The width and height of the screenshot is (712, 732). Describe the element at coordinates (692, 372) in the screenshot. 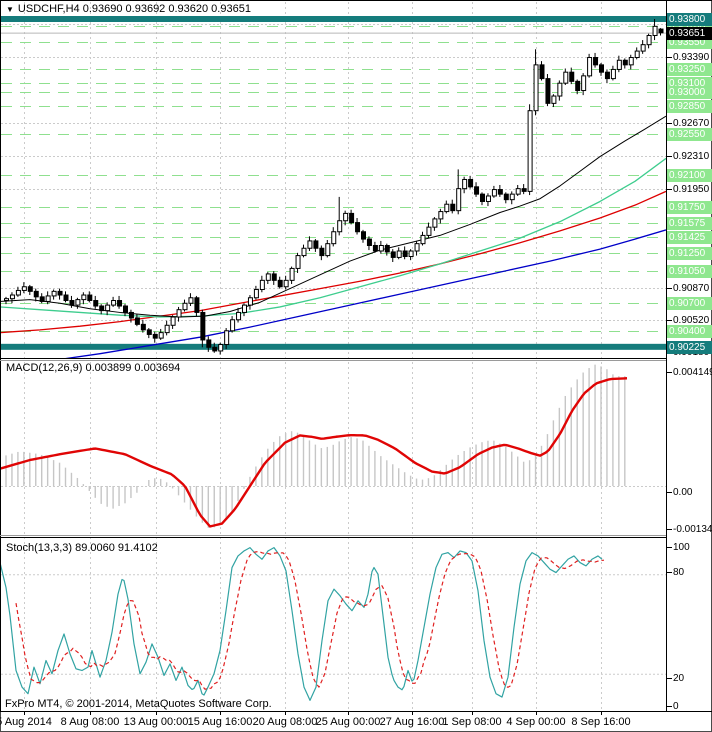

I see `indicator-scale-label-0.004149: 0.004149` at that location.